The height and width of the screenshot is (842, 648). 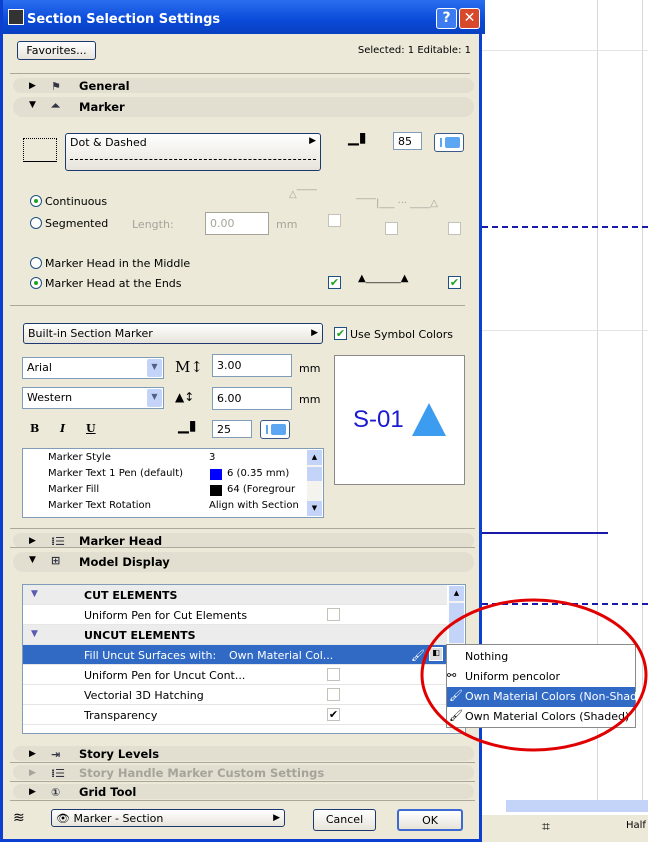 What do you see at coordinates (56, 560) in the screenshot?
I see `model-display-icon: ⊞` at bounding box center [56, 560].